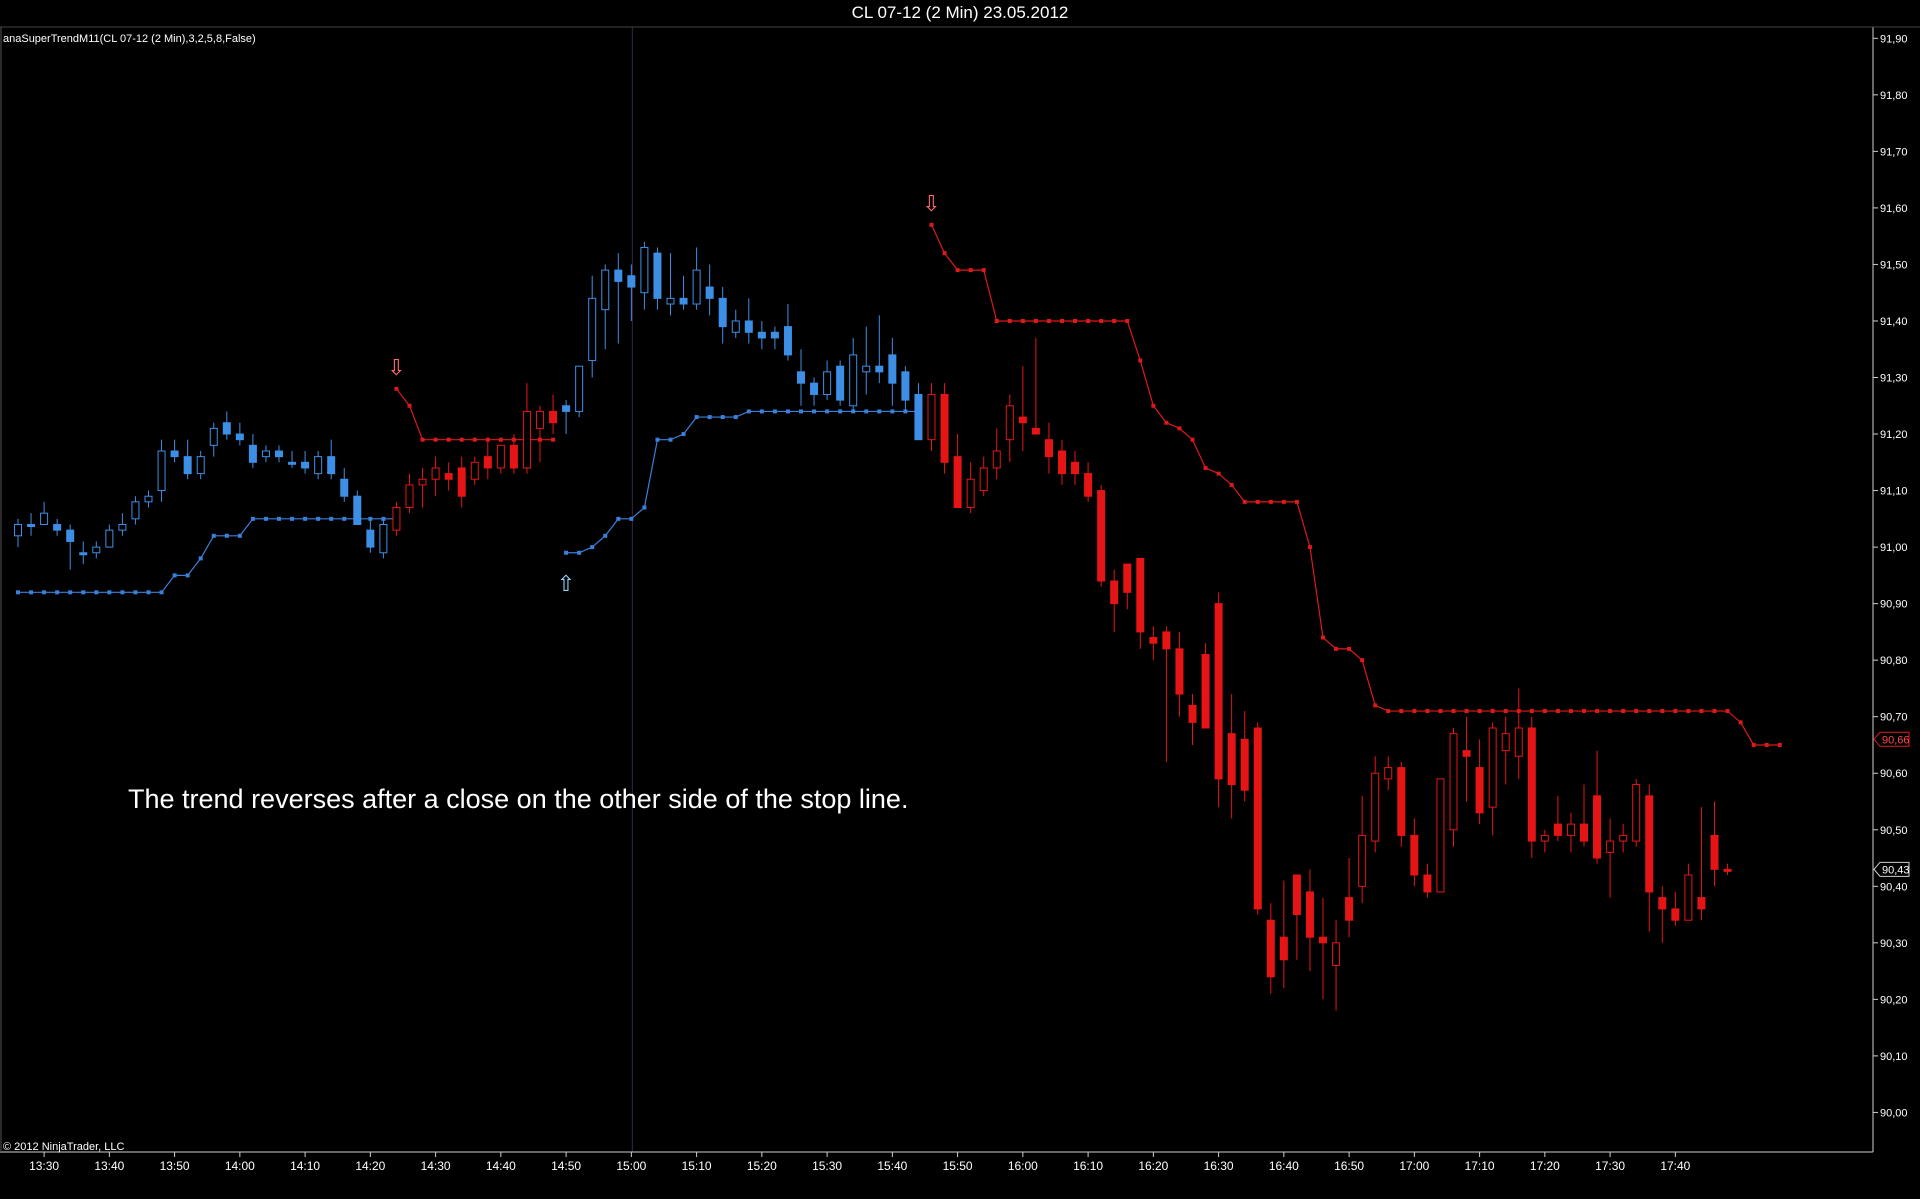  Describe the element at coordinates (1894, 605) in the screenshot. I see `y-tick-label: 90,90` at that location.